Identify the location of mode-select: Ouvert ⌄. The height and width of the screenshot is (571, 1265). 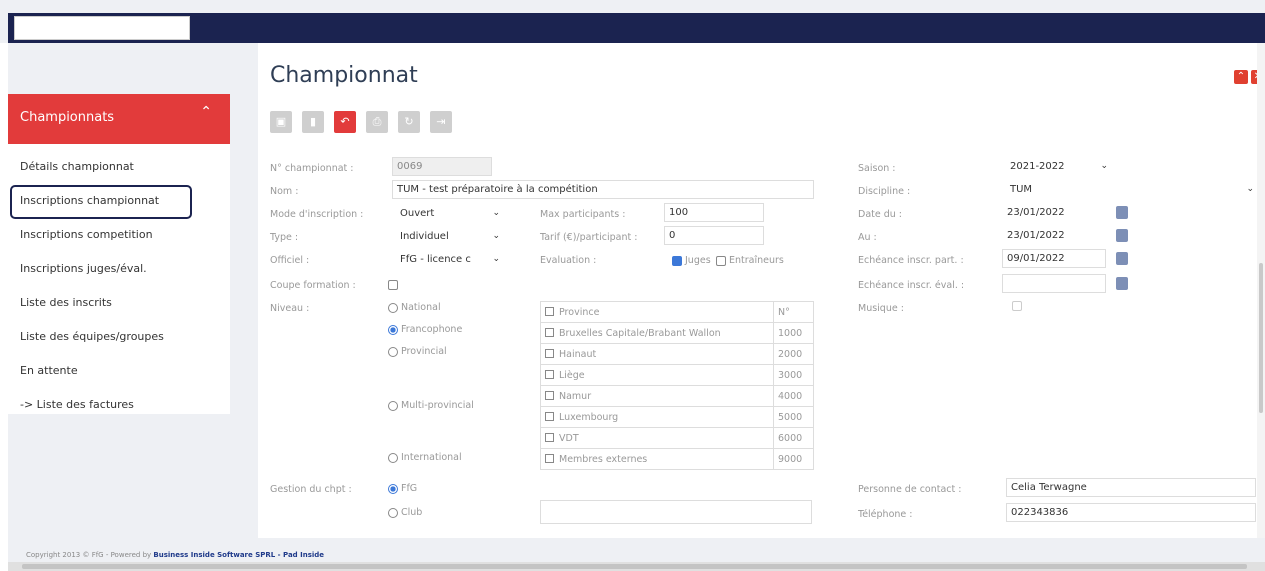
(449, 213).